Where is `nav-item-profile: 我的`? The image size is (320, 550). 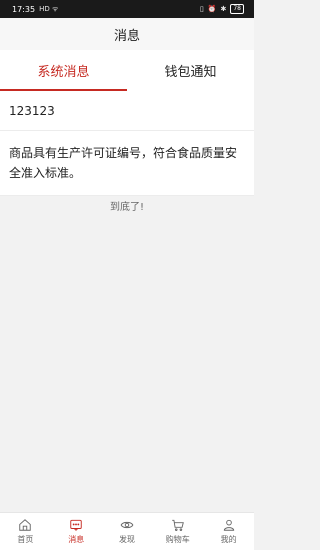
nav-item-profile: 我的 is located at coordinates (228, 531).